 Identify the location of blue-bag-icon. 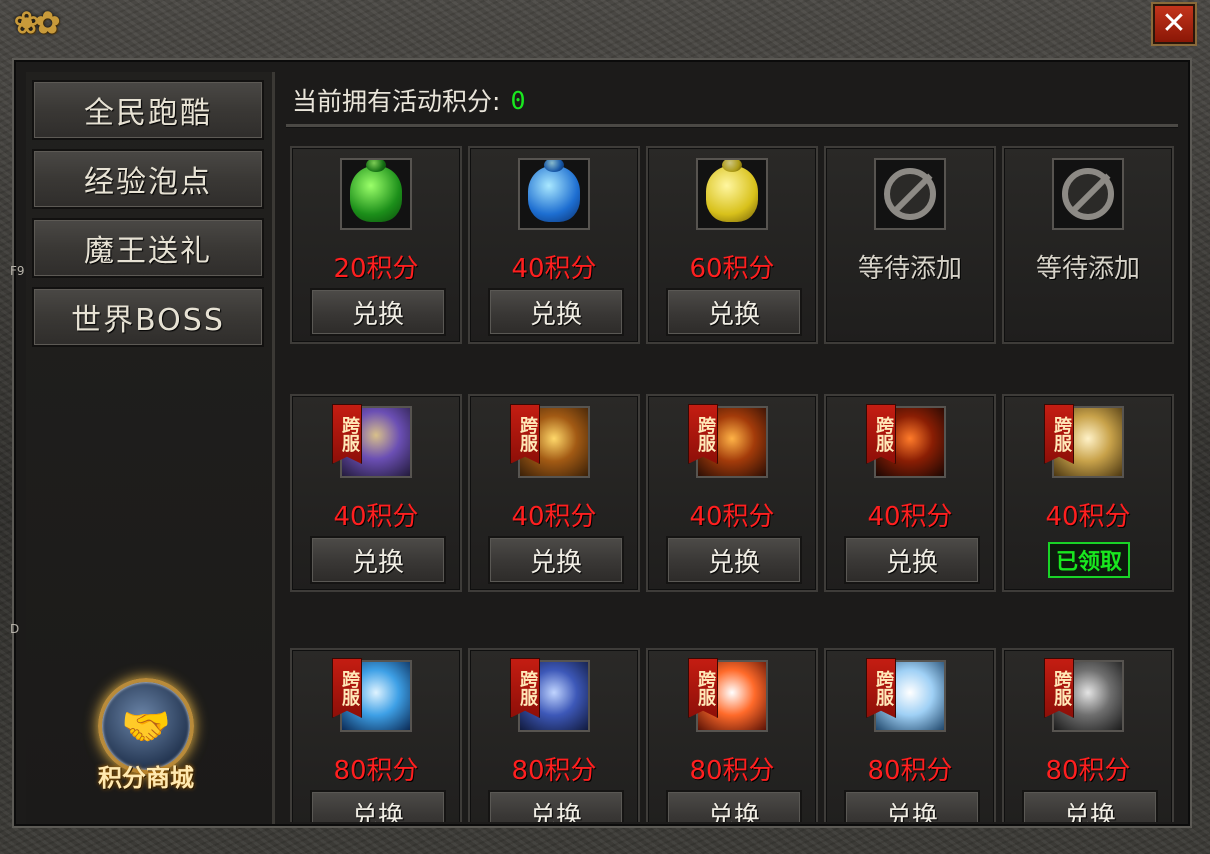
(554, 194).